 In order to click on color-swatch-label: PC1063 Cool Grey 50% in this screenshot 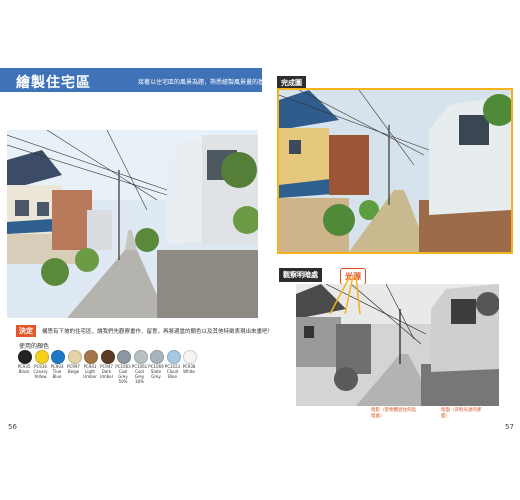, I will do `click(123, 374)`.